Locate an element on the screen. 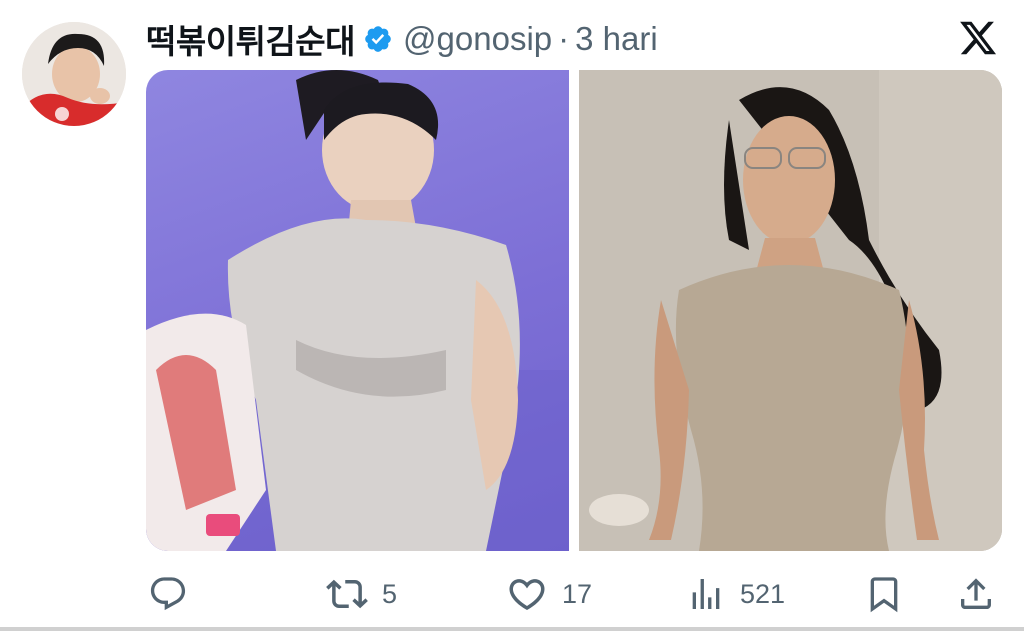 Image resolution: width=1024 pixels, height=631 pixels. like-button: 17 is located at coordinates (549, 594).